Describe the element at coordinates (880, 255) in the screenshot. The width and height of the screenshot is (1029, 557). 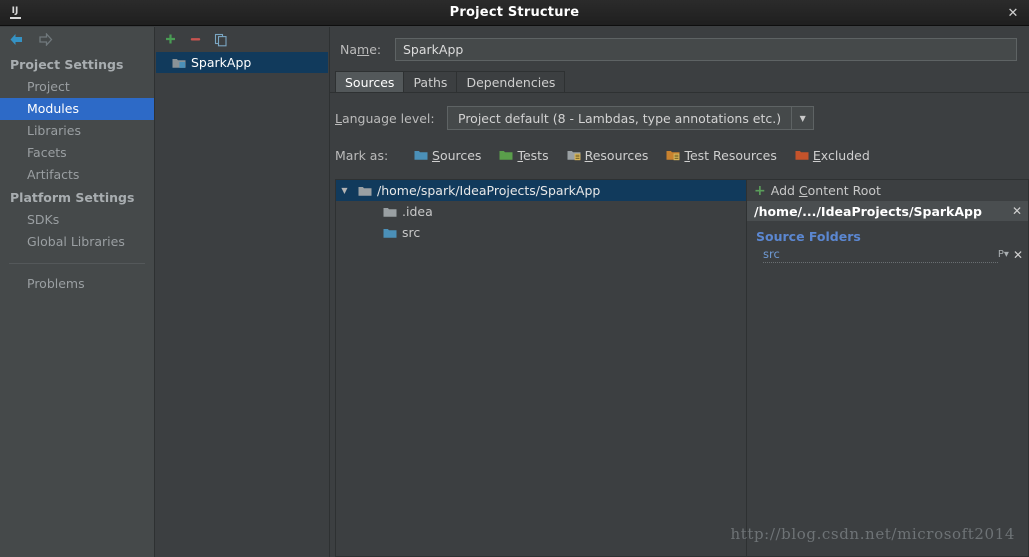
I see `source-folder-name: src` at that location.